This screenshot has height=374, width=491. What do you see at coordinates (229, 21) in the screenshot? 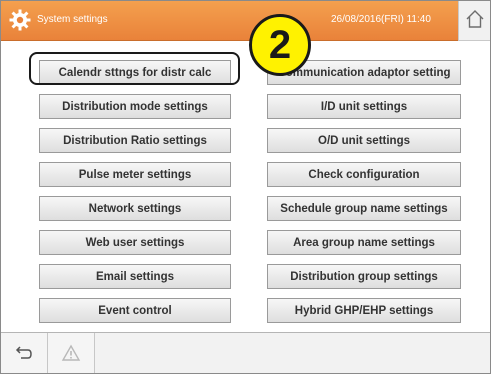
I see `title-bar: System settings 26/08/2016(FRI) 11:40` at bounding box center [229, 21].